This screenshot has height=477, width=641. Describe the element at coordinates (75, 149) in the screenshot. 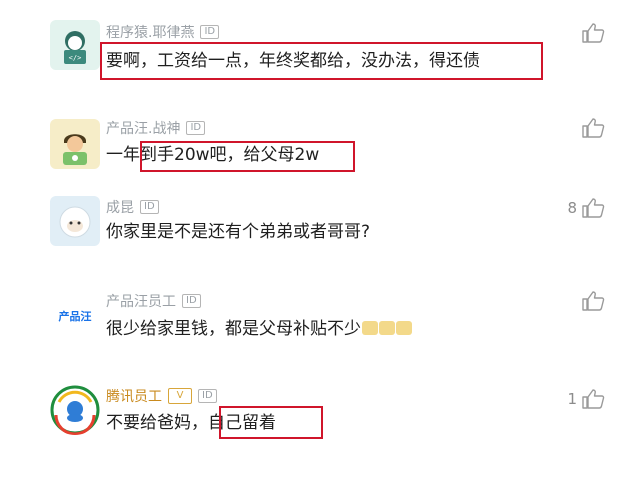

I see `pm-avatar-icon` at that location.